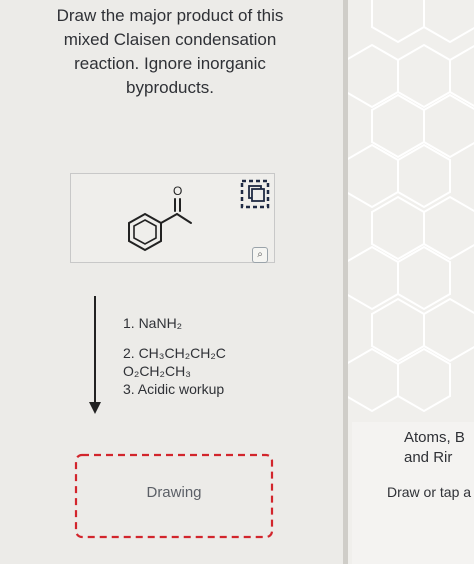 This screenshot has height=564, width=474. Describe the element at coordinates (177, 191) in the screenshot. I see `oxygen-label: O` at that location.